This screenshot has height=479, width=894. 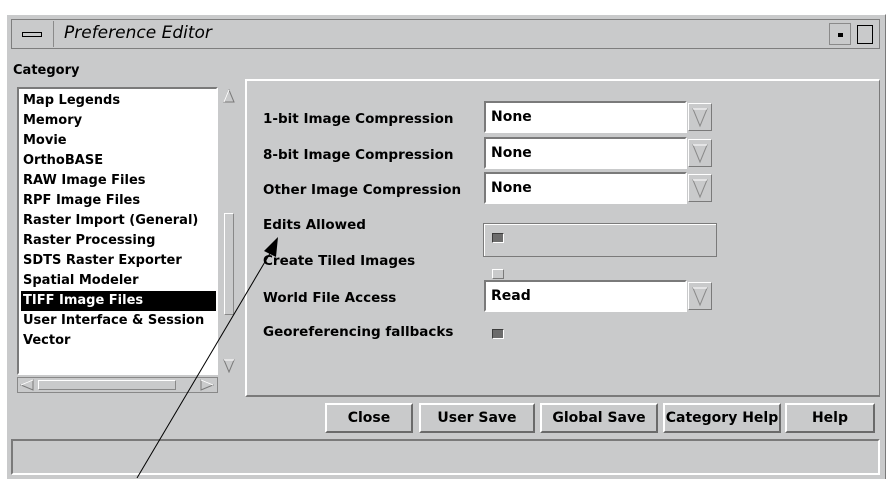 What do you see at coordinates (585, 188) in the screenshot?
I see `compression-other-value: None` at bounding box center [585, 188].